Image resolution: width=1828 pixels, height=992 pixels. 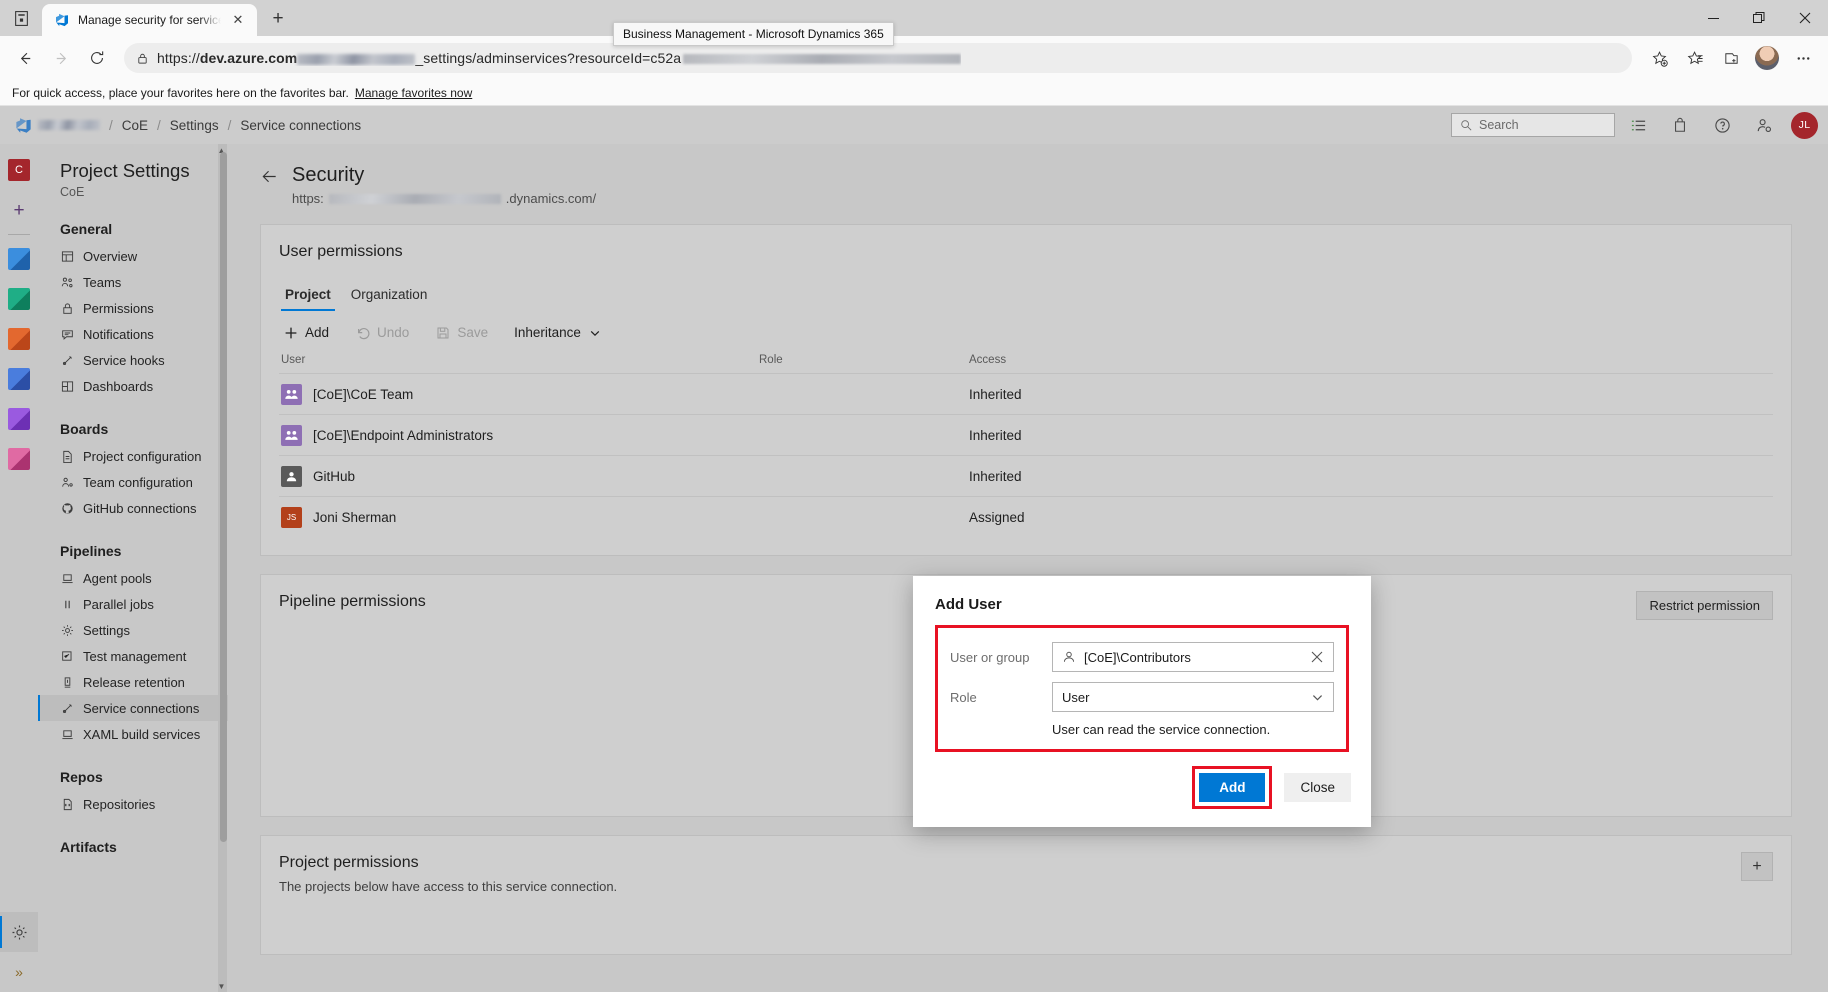 I want to click on inheritance-dropdown: Inheritance, so click(x=558, y=332).